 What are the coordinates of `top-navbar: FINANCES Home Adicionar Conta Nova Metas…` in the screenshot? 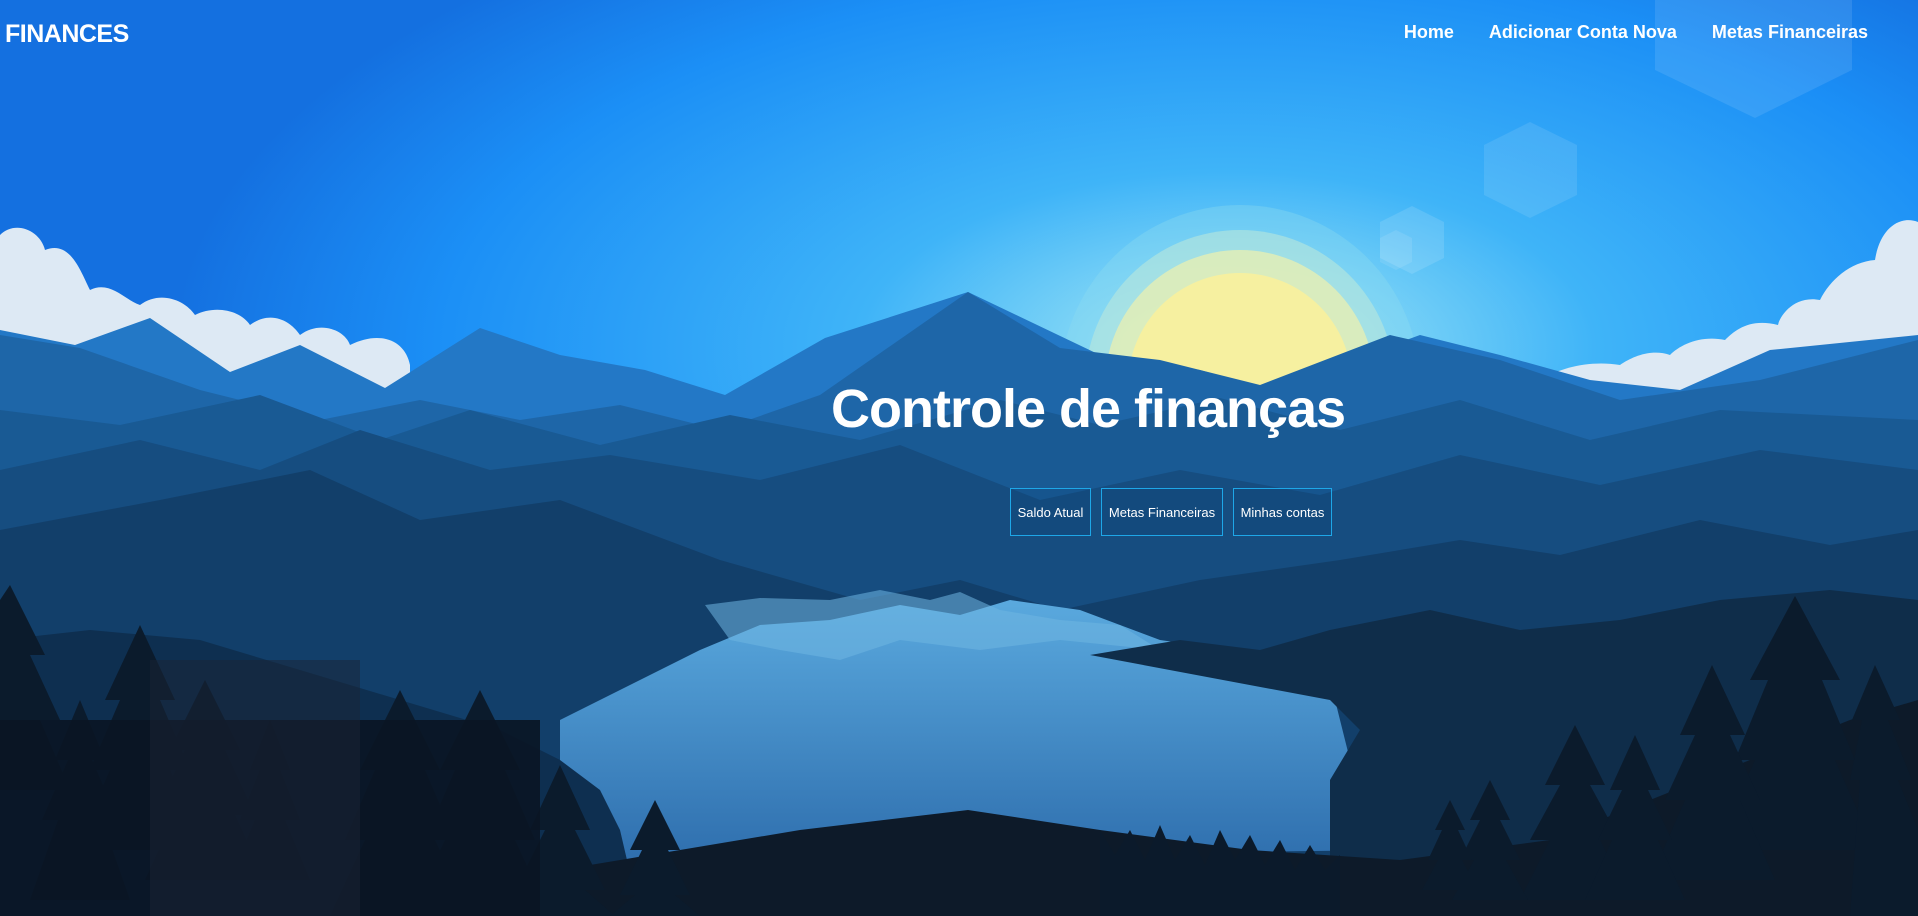 It's located at (959, 33).